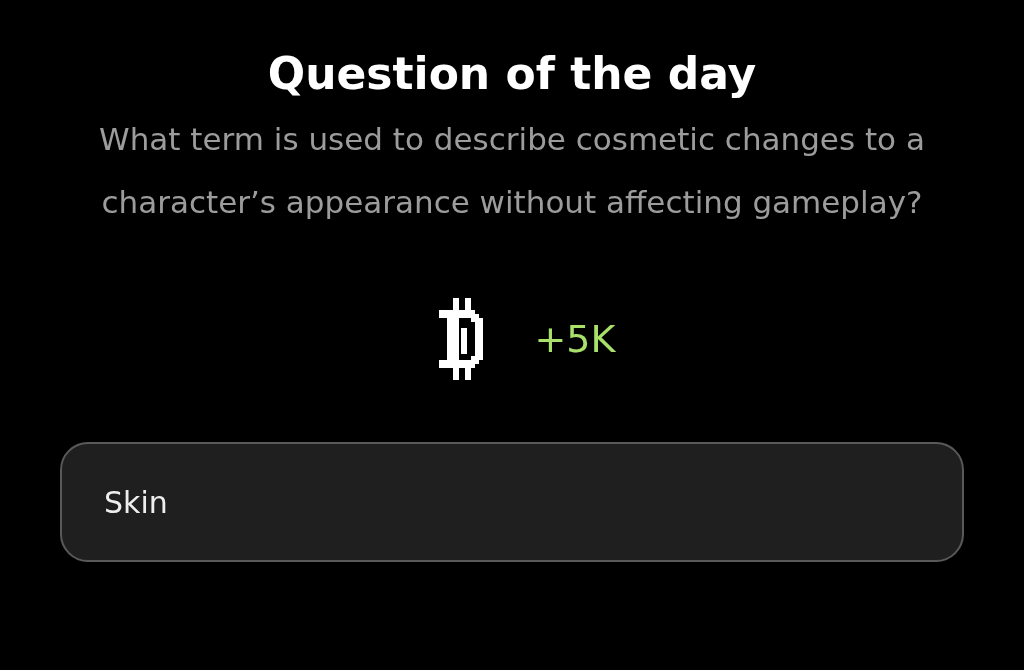 The image size is (1024, 670). What do you see at coordinates (460, 339) in the screenshot?
I see `coin-icon` at bounding box center [460, 339].